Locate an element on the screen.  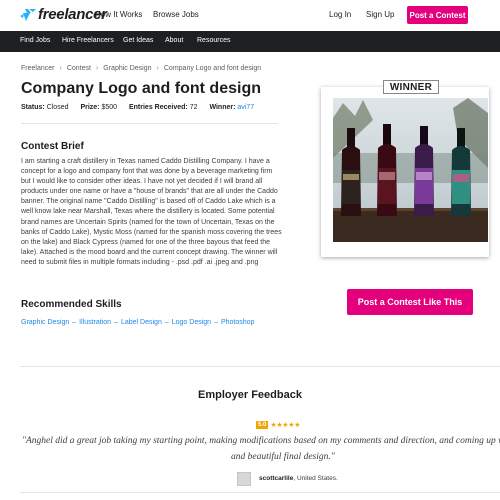
prize-meta: Prize: $500 is located at coordinates (98, 107).